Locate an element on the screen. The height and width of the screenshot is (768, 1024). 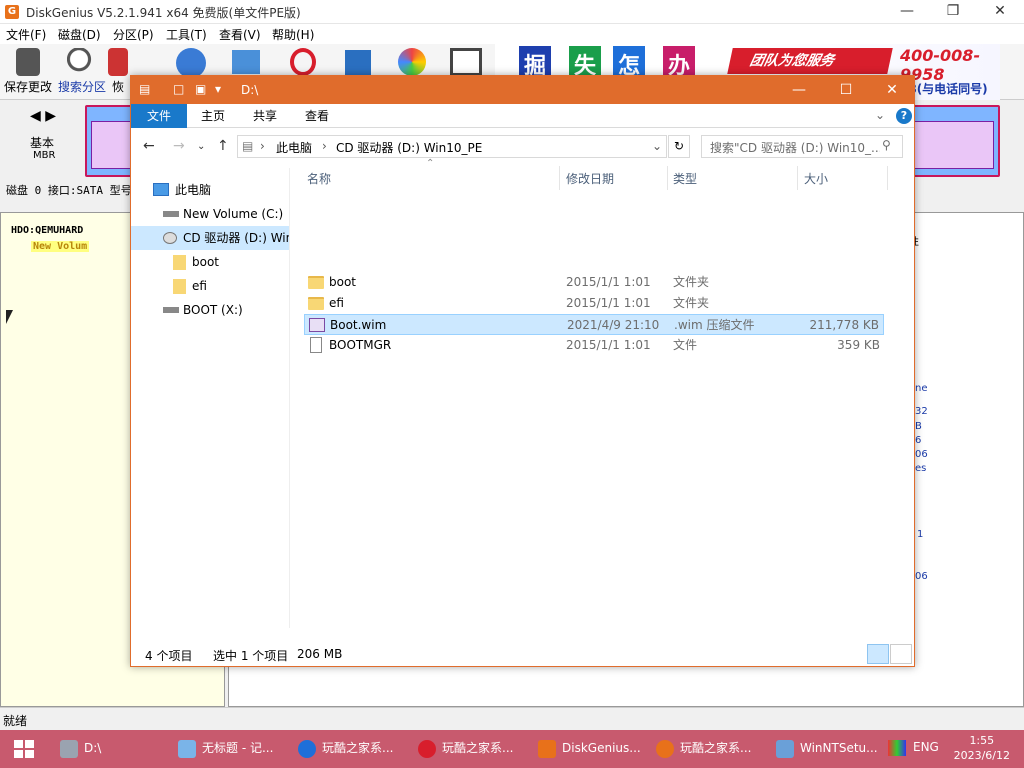
qa-dropdown-icon: ▾ is located at coordinates (218, 89).